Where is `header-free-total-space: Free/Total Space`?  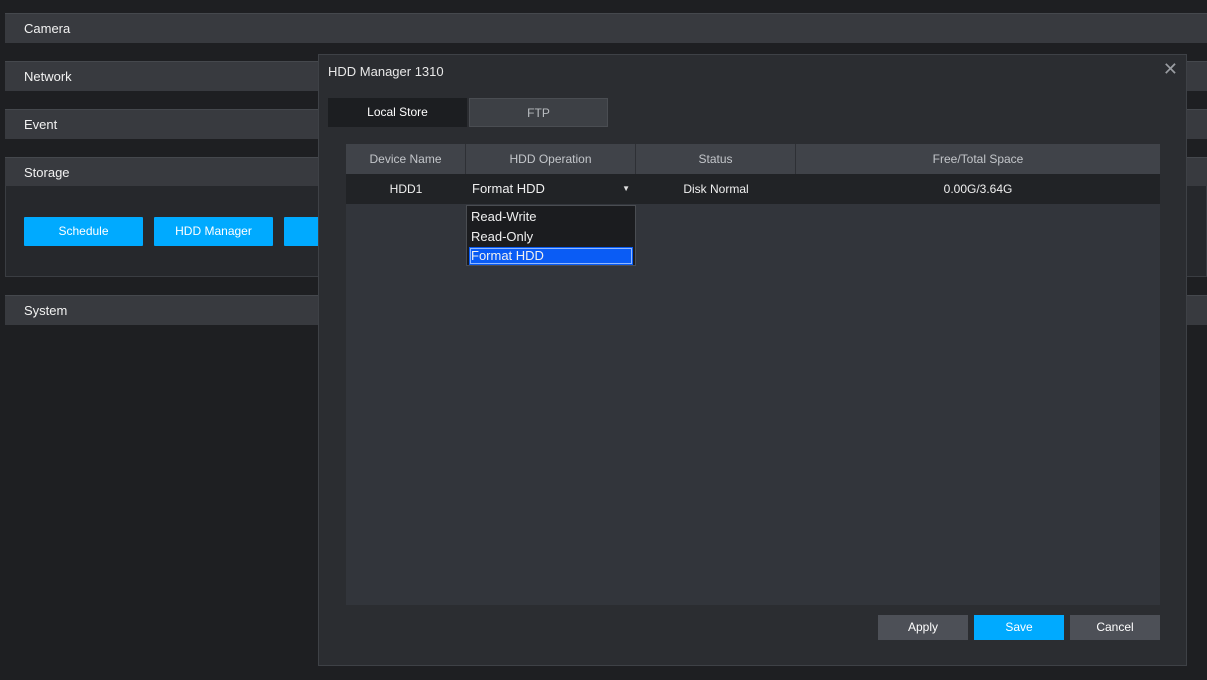
header-free-total-space: Free/Total Space is located at coordinates (978, 159).